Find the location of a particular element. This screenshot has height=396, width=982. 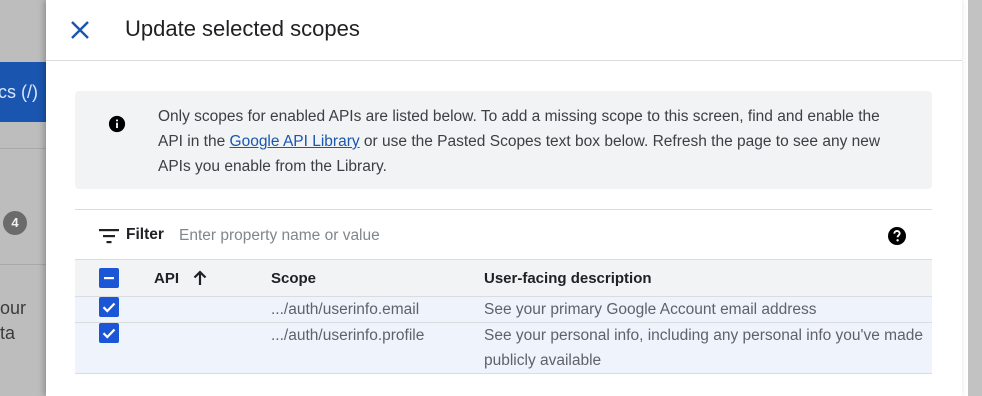

sort-arrow-up-icon is located at coordinates (200, 277).